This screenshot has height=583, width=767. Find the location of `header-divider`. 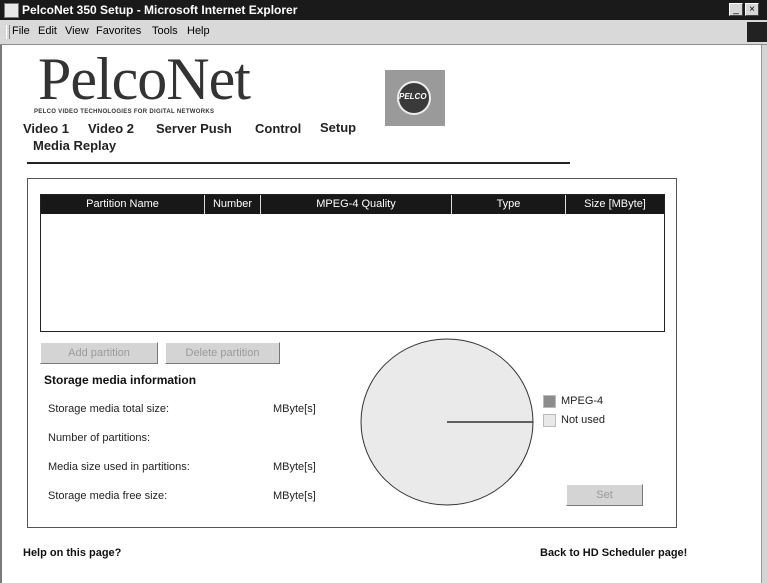

header-divider is located at coordinates (298, 163).